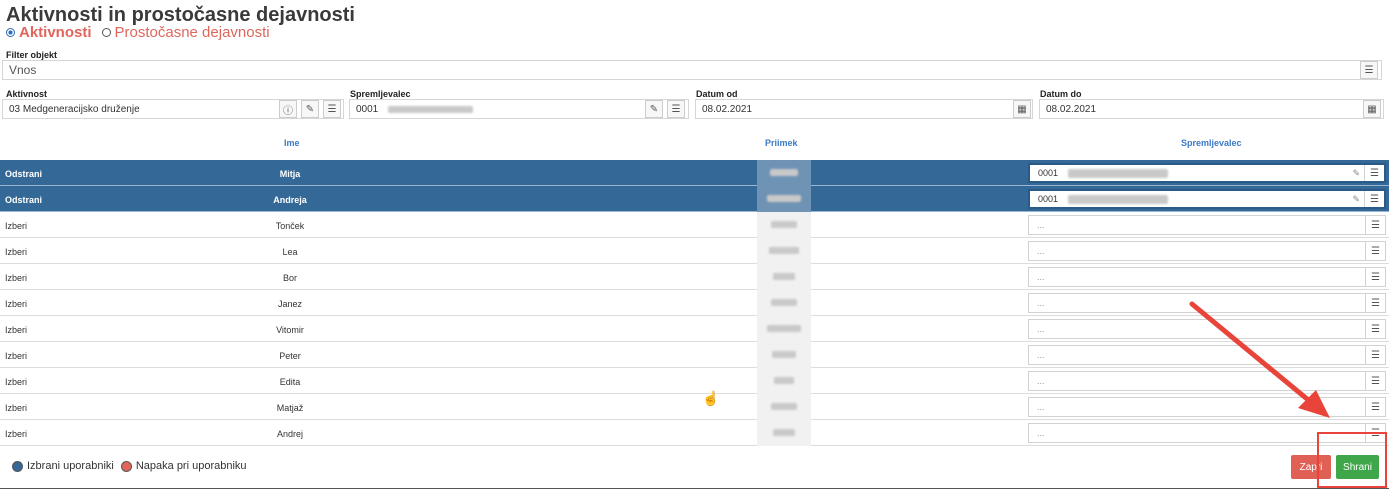 Image resolution: width=1389 pixels, height=492 pixels. What do you see at coordinates (70, 466) in the screenshot?
I see `legend-selected-label: Izbrani uporabniki` at bounding box center [70, 466].